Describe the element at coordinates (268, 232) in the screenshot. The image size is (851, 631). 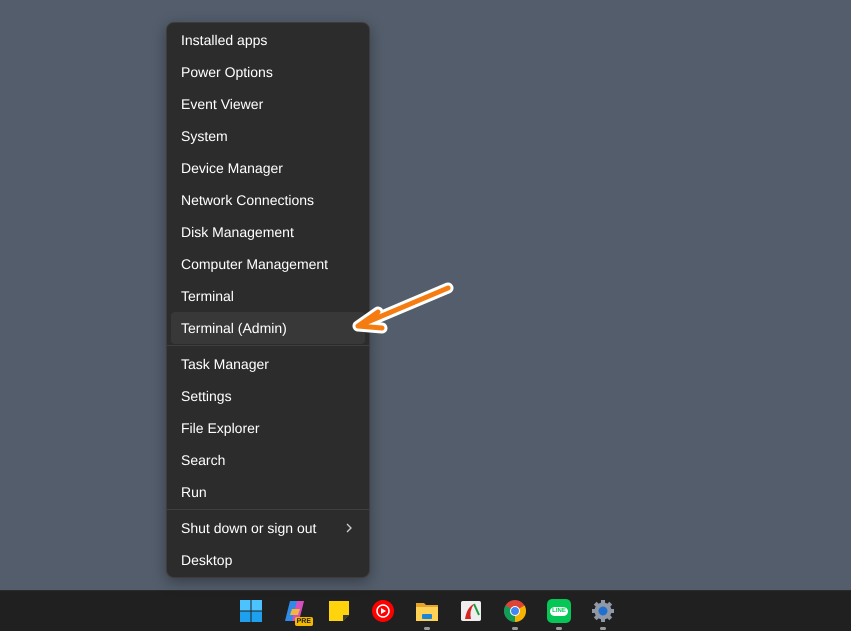
I see `menu-item: Disk Management` at that location.